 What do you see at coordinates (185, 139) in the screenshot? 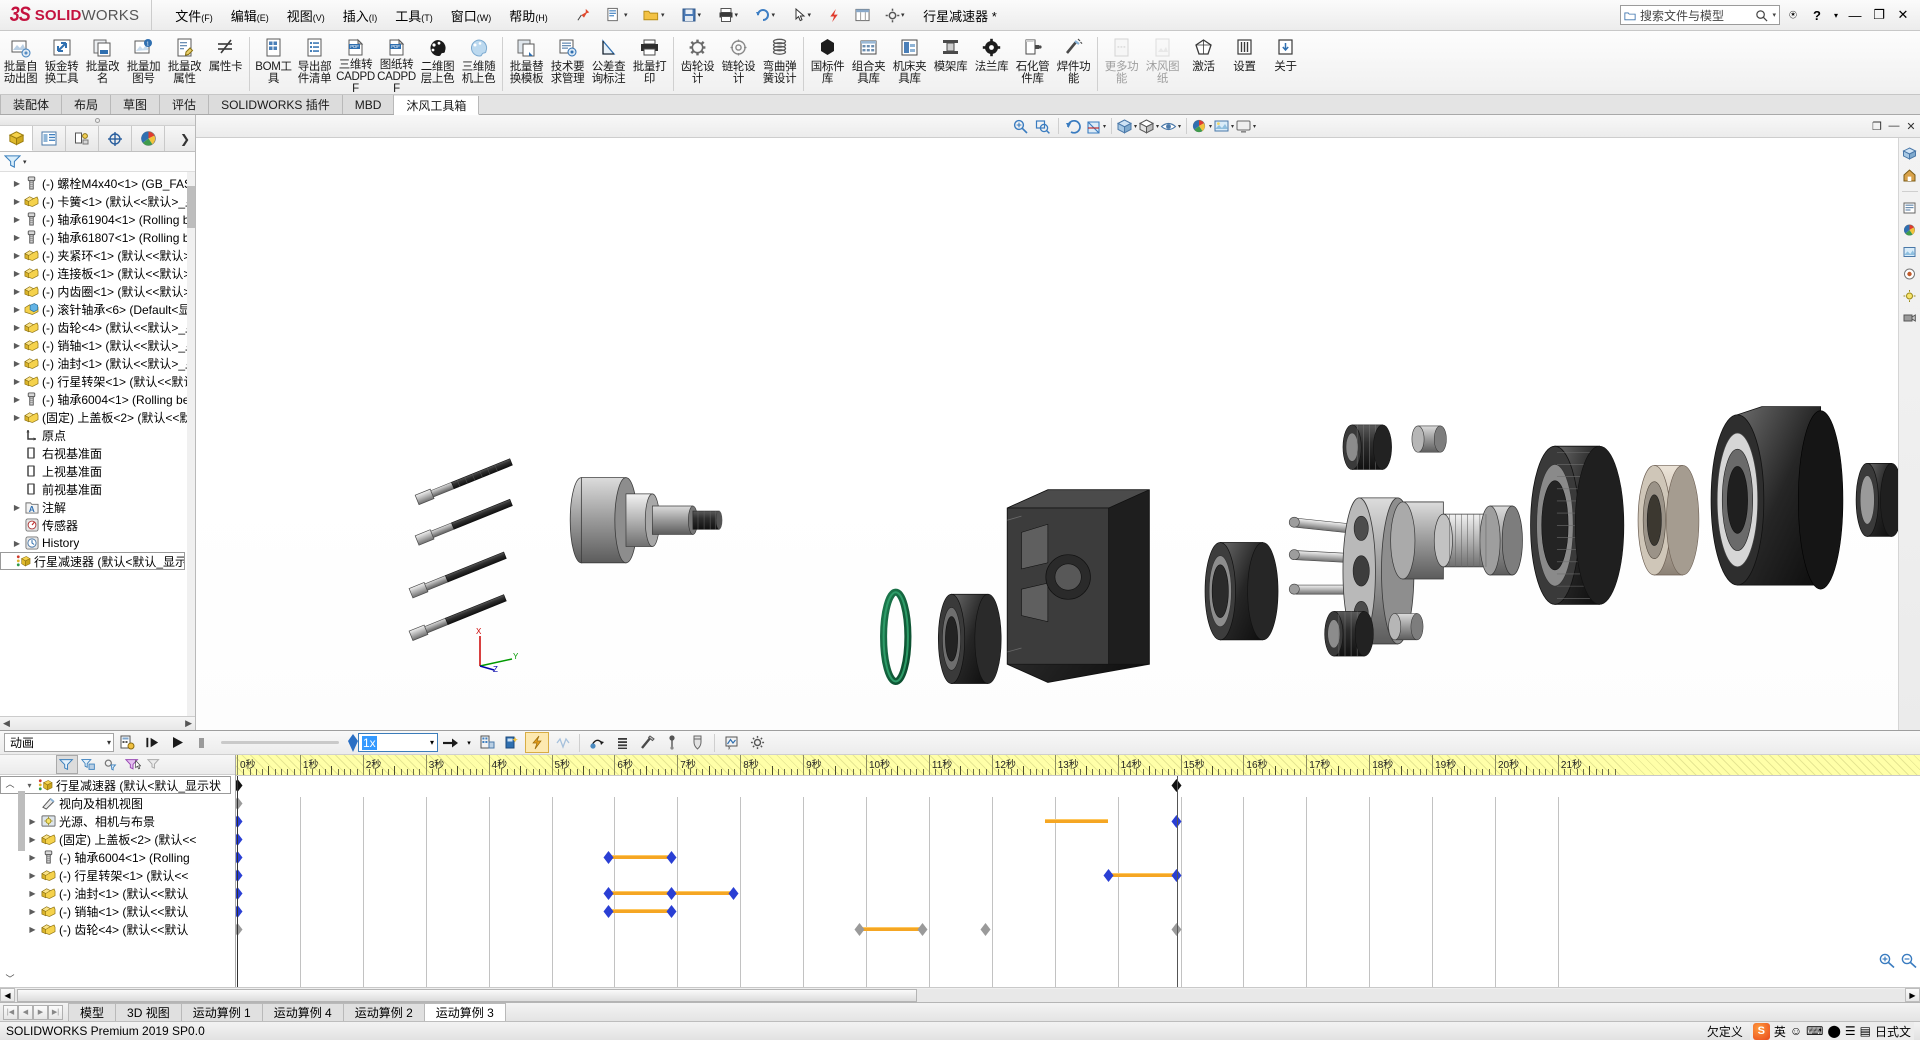
I see `feature-manager-tabs-more-icon: ❯` at bounding box center [185, 139].